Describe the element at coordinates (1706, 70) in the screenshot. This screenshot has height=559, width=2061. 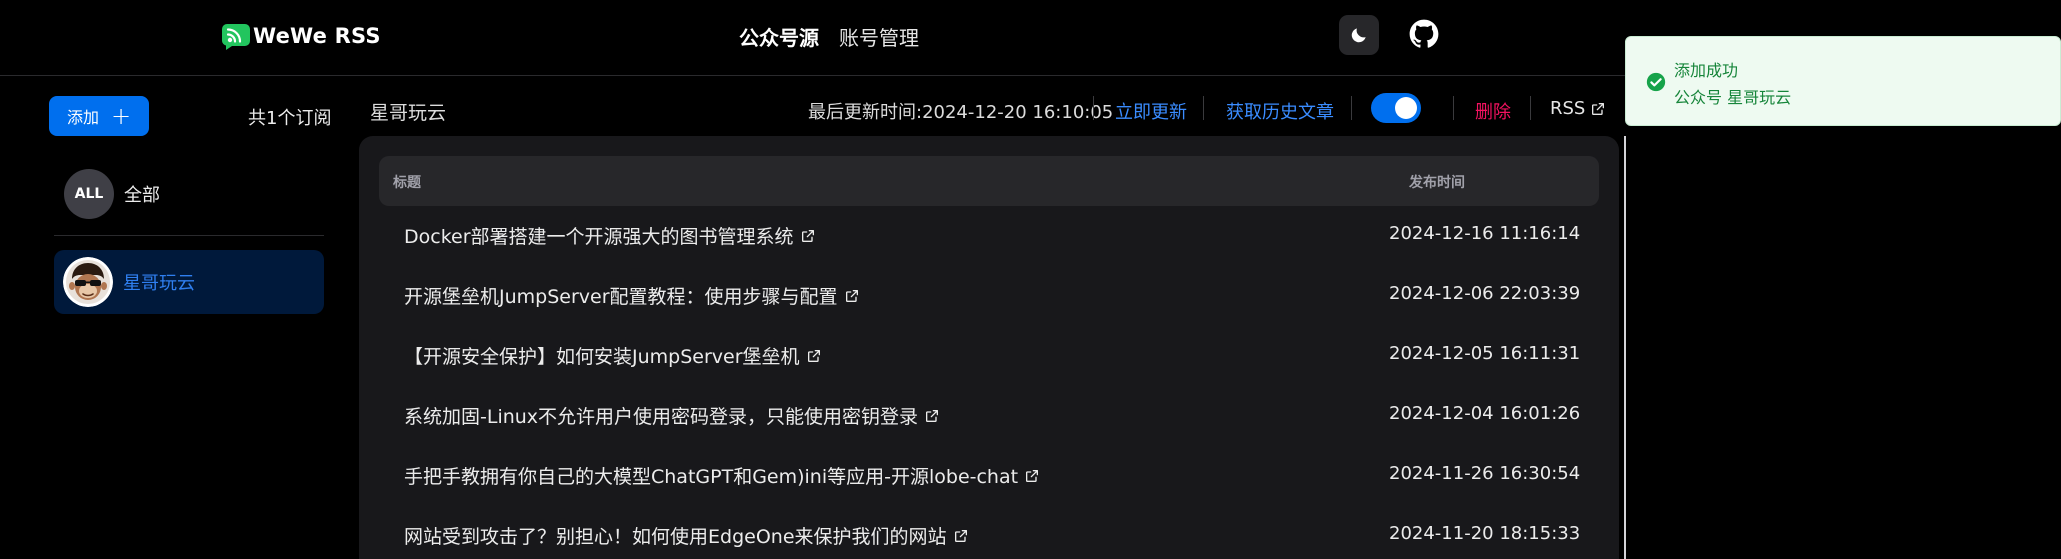
I see `toast-title: 添加成功` at that location.